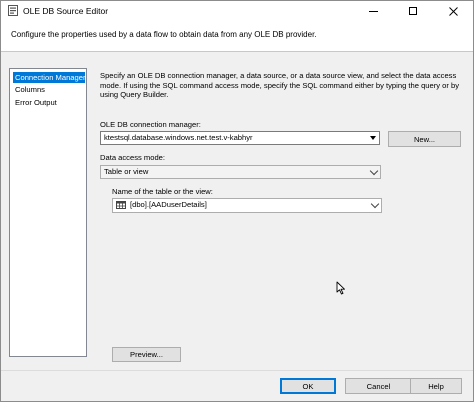 The width and height of the screenshot is (474, 402). Describe the element at coordinates (48, 212) in the screenshot. I see `page-navigation-list: Connection Manager Columns Error Output` at that location.